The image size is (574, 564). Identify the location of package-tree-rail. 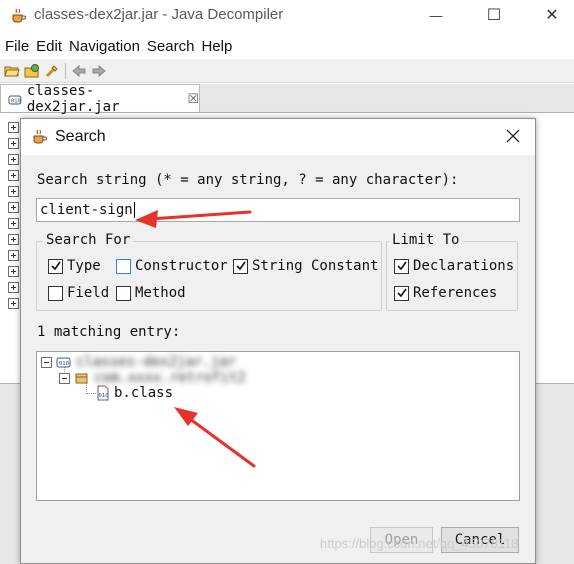
(12, 249).